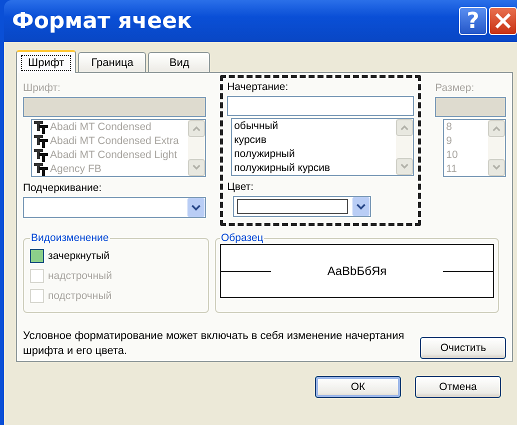 The image size is (517, 425). Describe the element at coordinates (112, 62) in the screenshot. I see `tab: Граница` at that location.